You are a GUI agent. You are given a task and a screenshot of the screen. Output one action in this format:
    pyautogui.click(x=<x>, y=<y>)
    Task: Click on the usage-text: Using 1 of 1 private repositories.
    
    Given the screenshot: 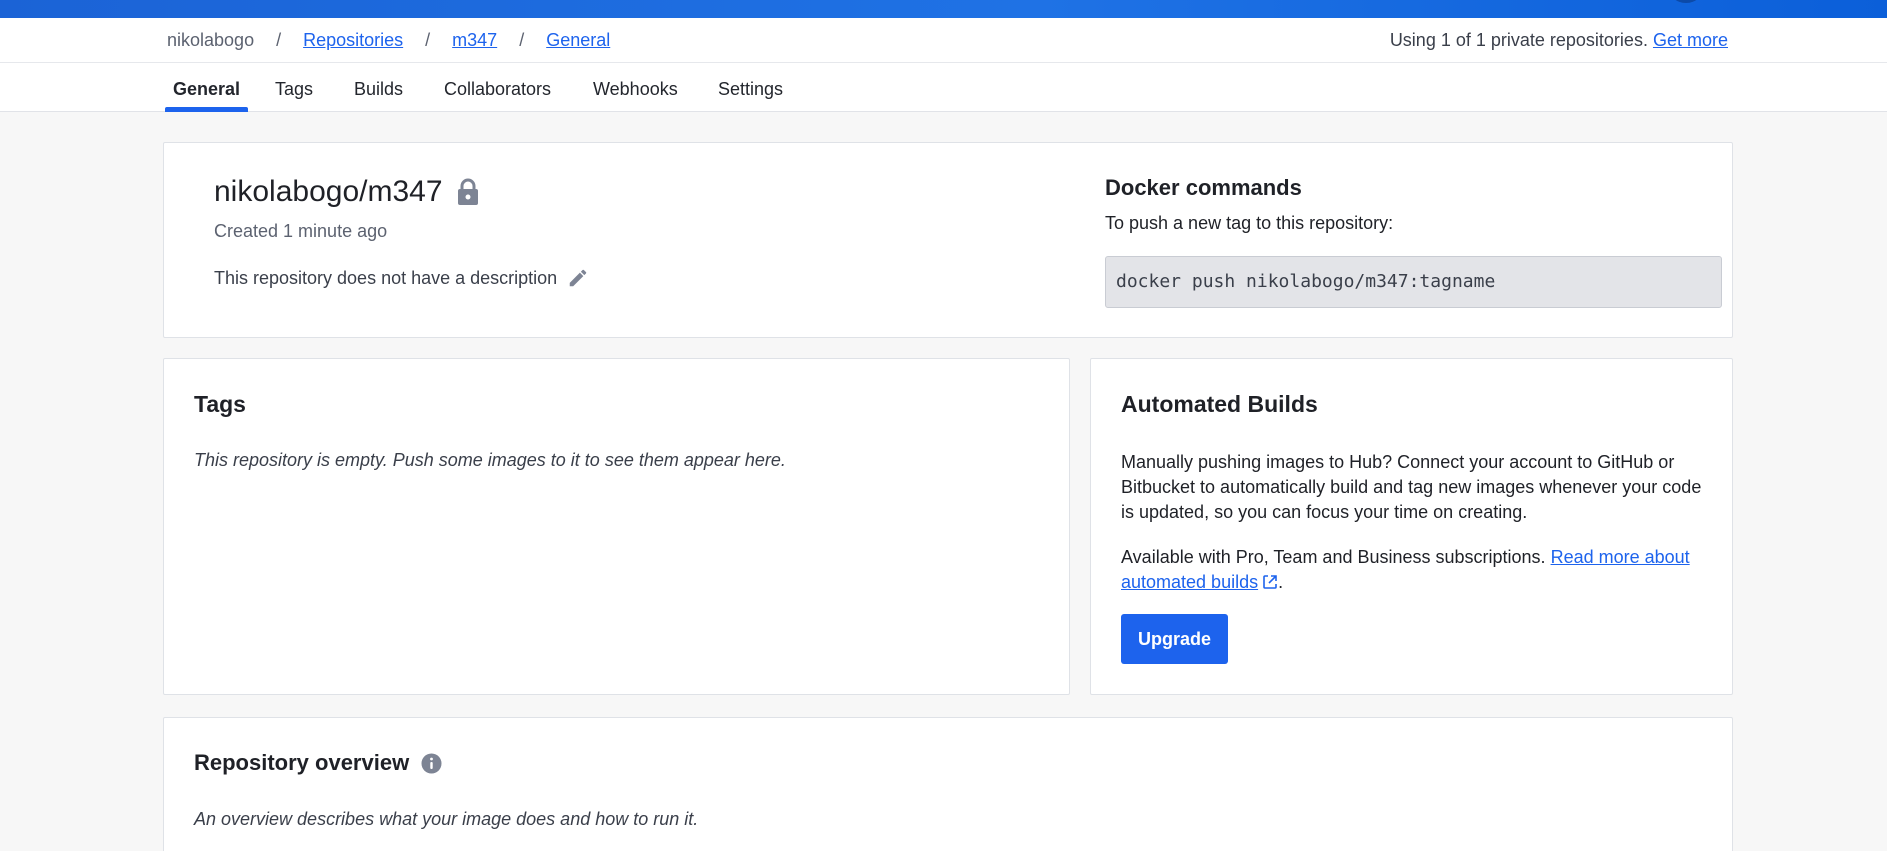 What is the action you would take?
    pyautogui.click(x=1518, y=40)
    